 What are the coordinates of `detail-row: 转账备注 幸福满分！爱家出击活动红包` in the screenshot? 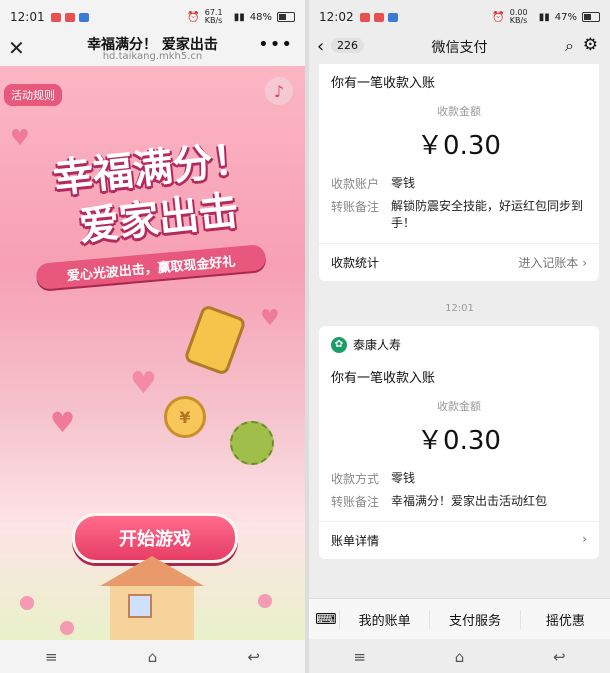 It's located at (439, 501).